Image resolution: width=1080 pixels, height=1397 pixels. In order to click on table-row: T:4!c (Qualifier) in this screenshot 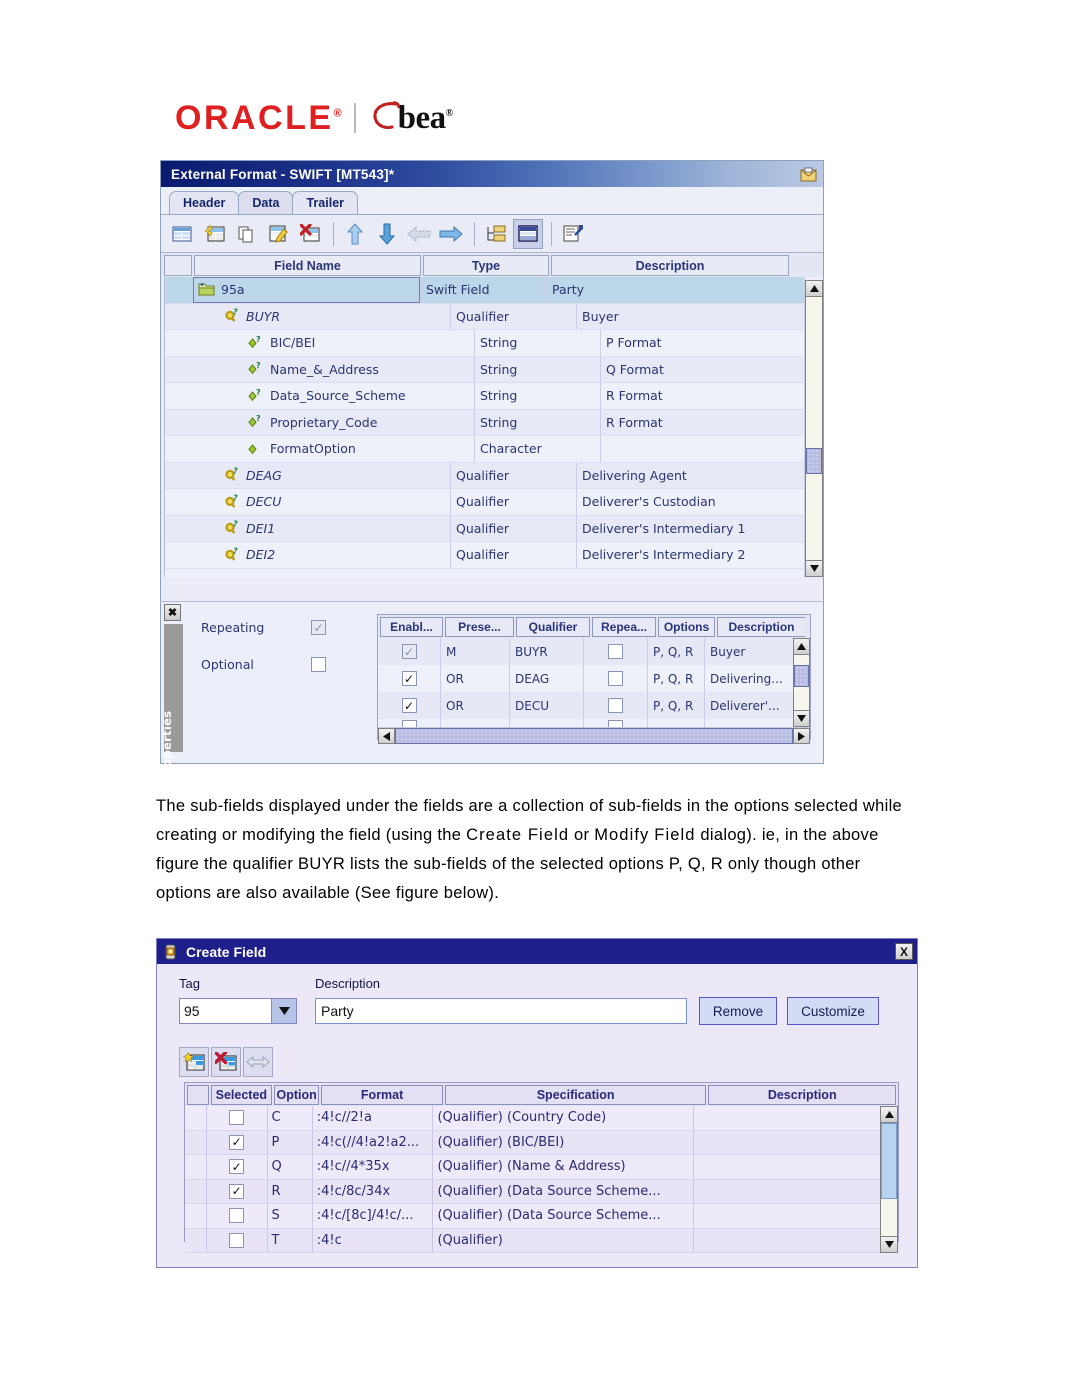, I will do `click(532, 1240)`.